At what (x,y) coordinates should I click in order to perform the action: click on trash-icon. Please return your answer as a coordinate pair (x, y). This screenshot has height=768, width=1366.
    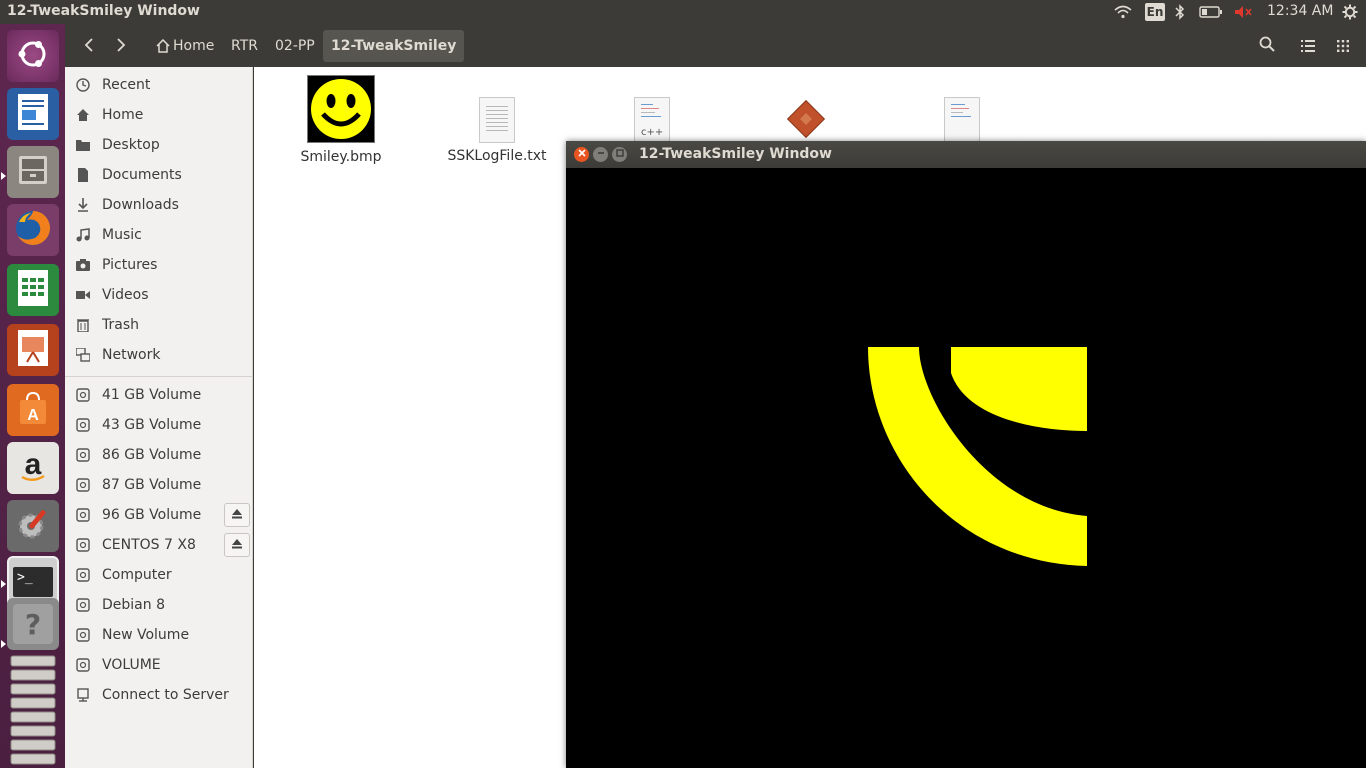
    Looking at the image, I should click on (83, 325).